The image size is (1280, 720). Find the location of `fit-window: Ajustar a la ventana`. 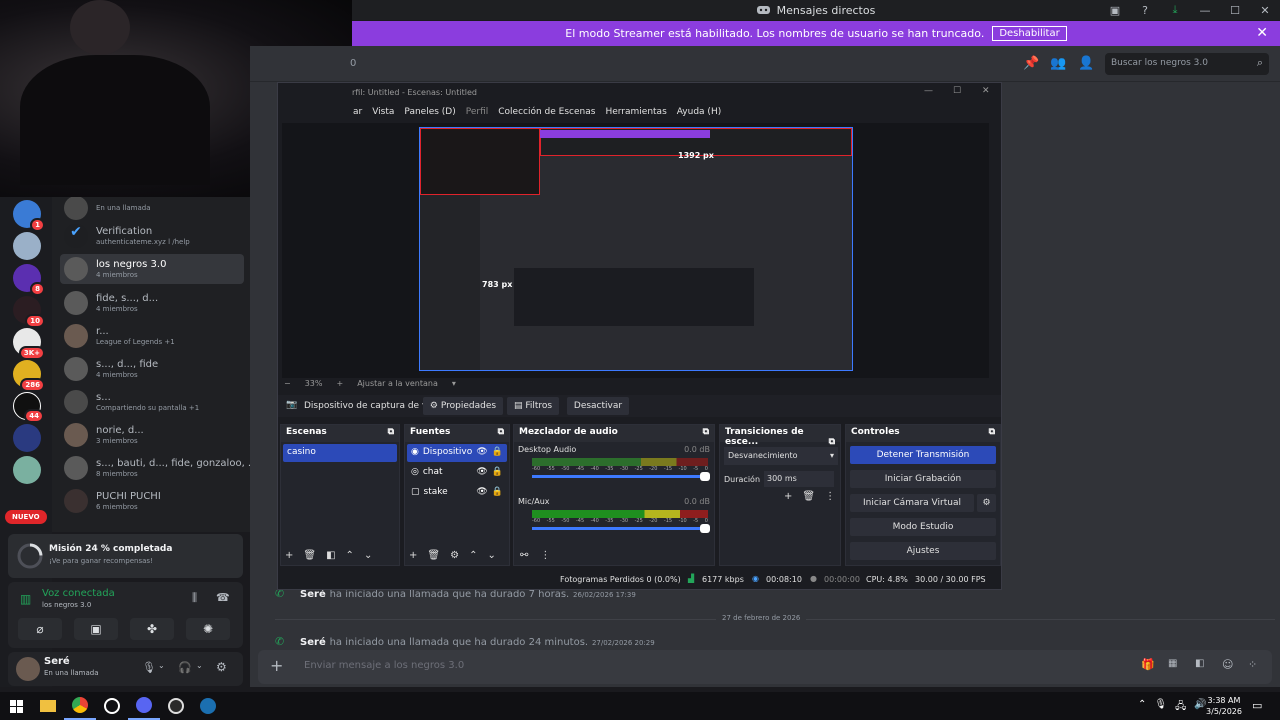

fit-window: Ajustar a la ventana is located at coordinates (397, 383).